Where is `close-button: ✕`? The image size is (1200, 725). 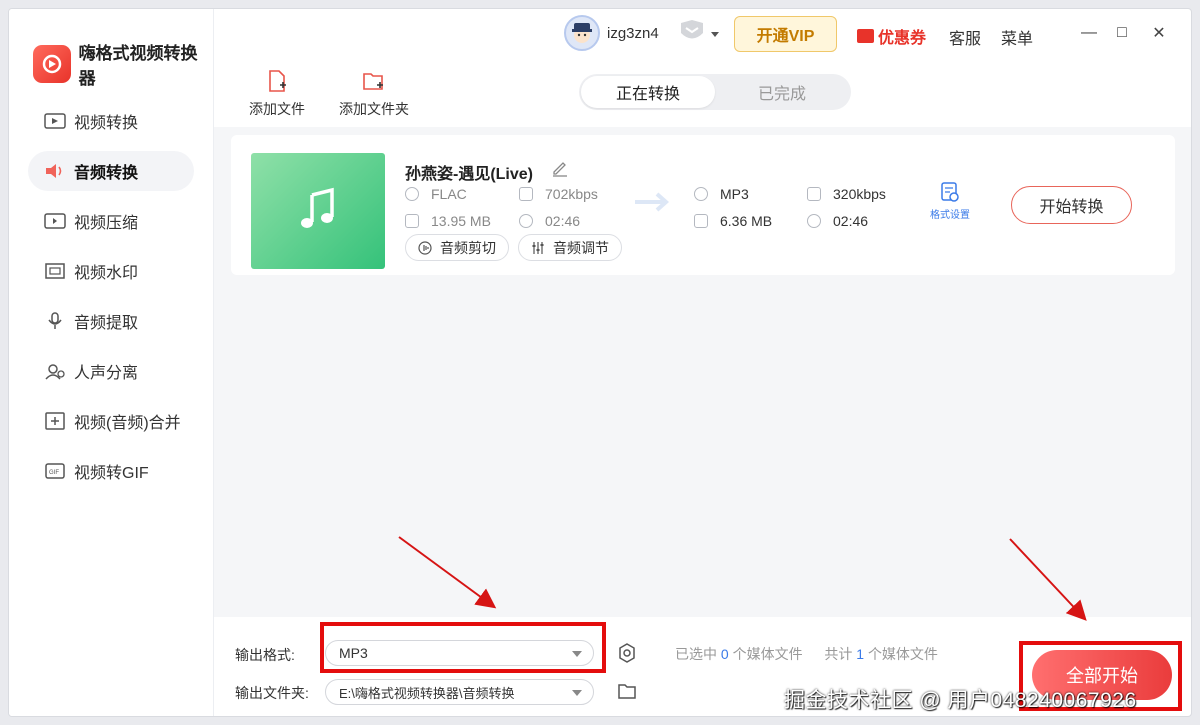
close-button: ✕ is located at coordinates (1159, 33).